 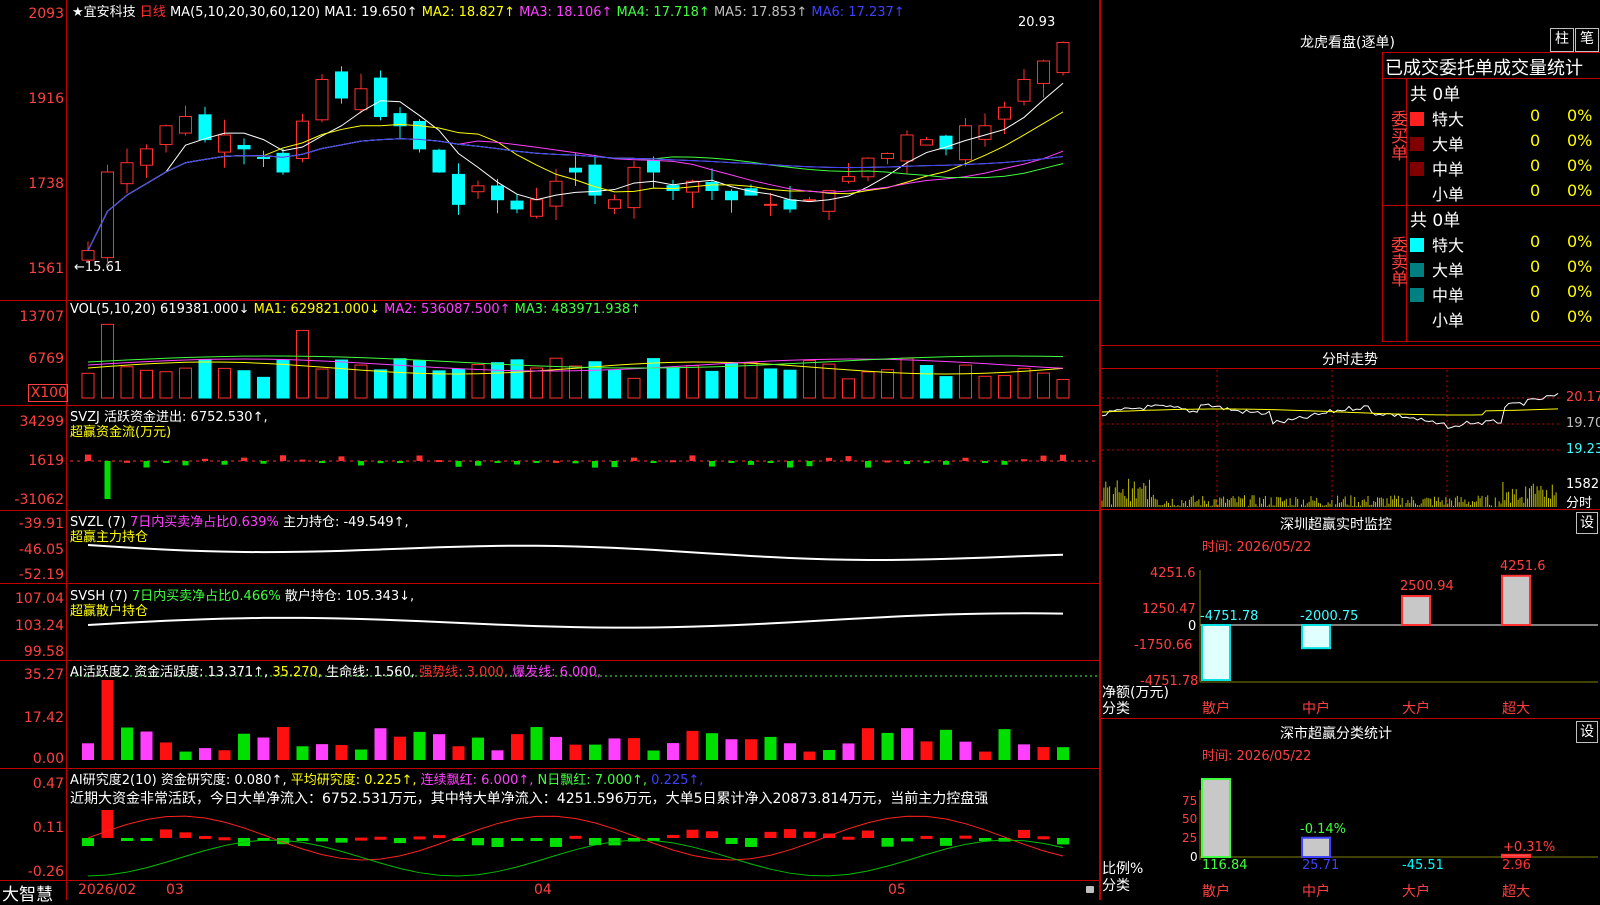 I want to click on class-category-label: 散户, so click(x=1216, y=892).